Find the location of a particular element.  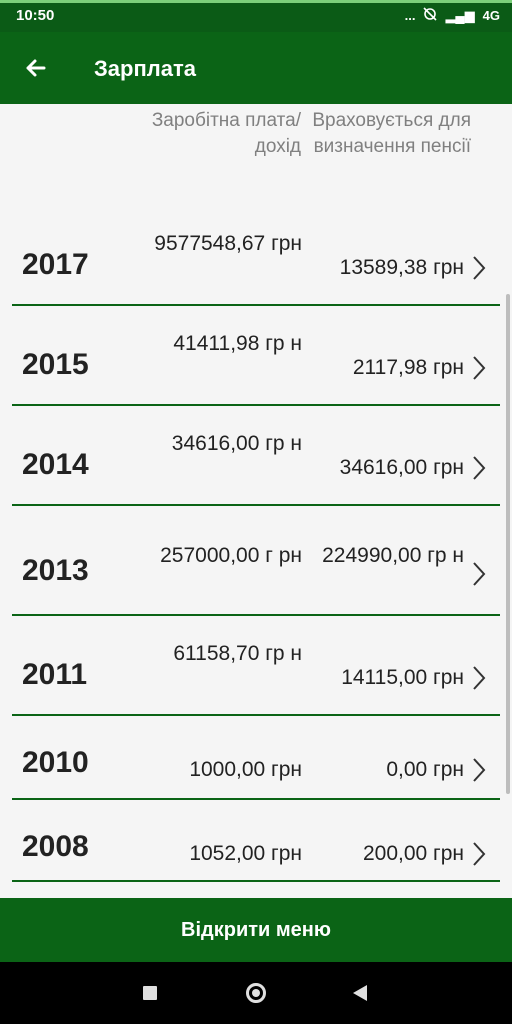

row-year: 2013 is located at coordinates (55, 570).